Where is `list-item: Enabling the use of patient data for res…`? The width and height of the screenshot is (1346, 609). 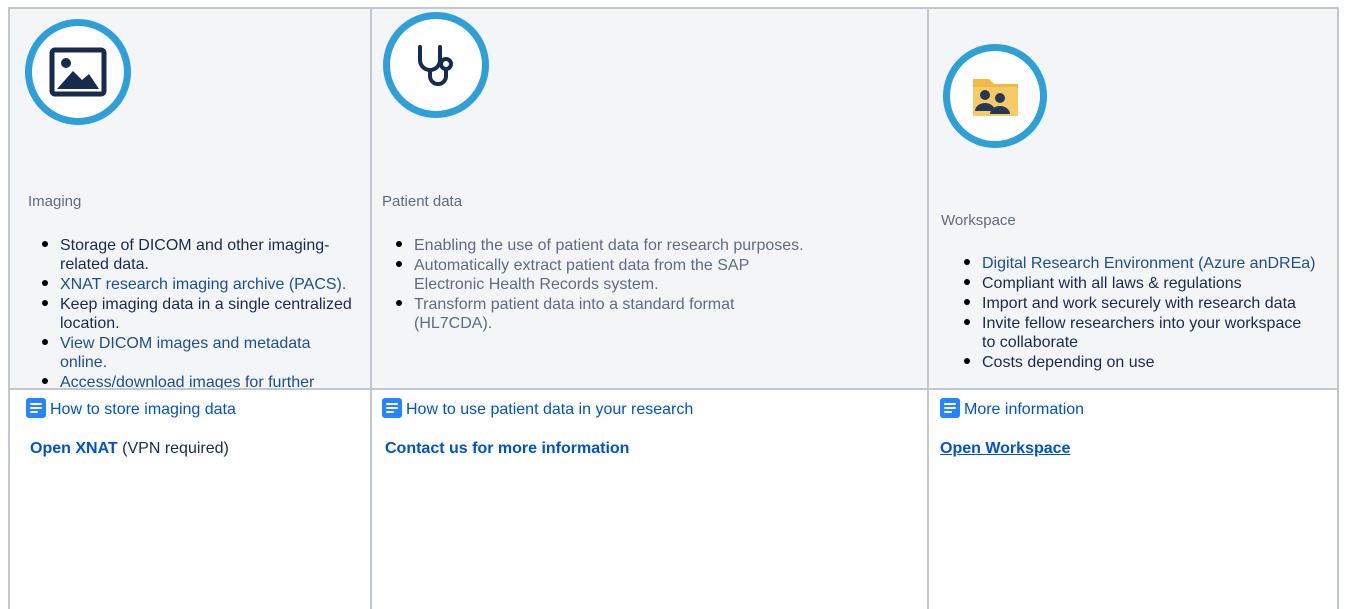 list-item: Enabling the use of patient data for res… is located at coordinates (665, 245).